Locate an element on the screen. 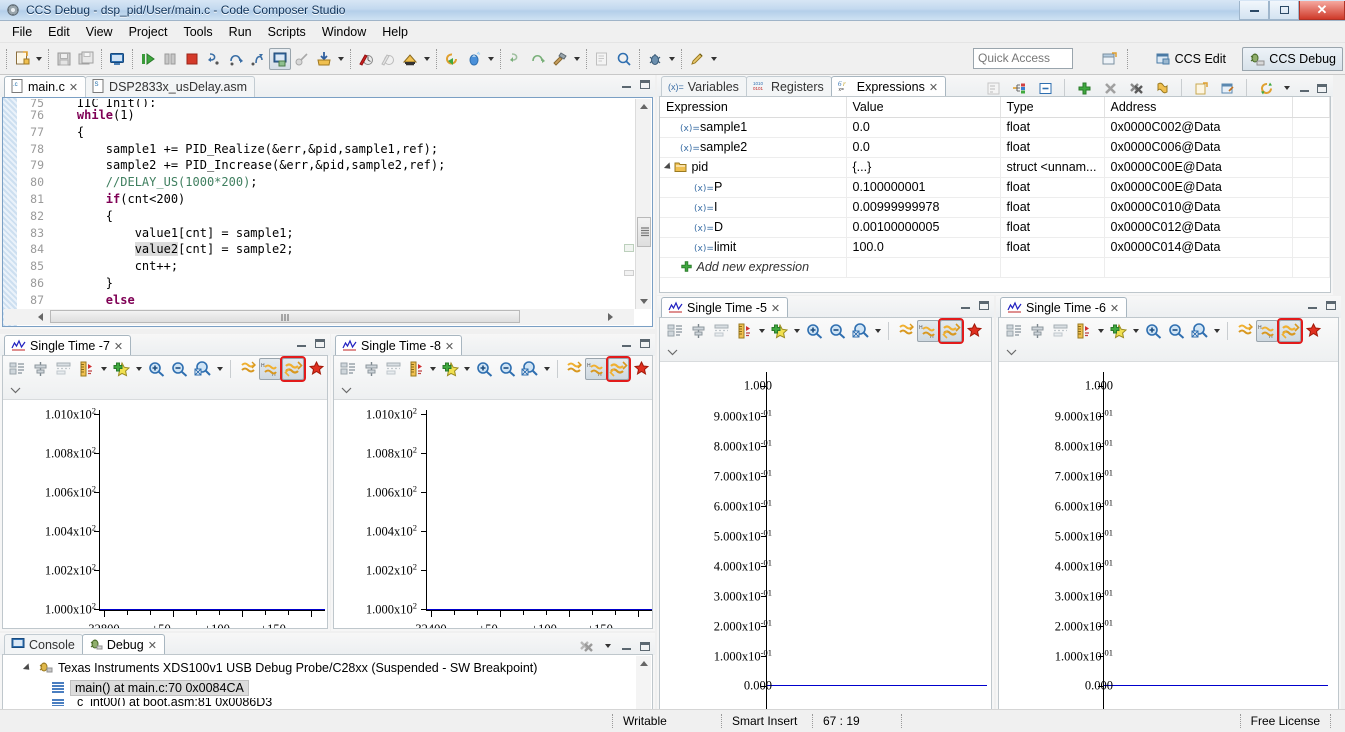  cell-address: 0x0000C012@Data is located at coordinates (1198, 227).